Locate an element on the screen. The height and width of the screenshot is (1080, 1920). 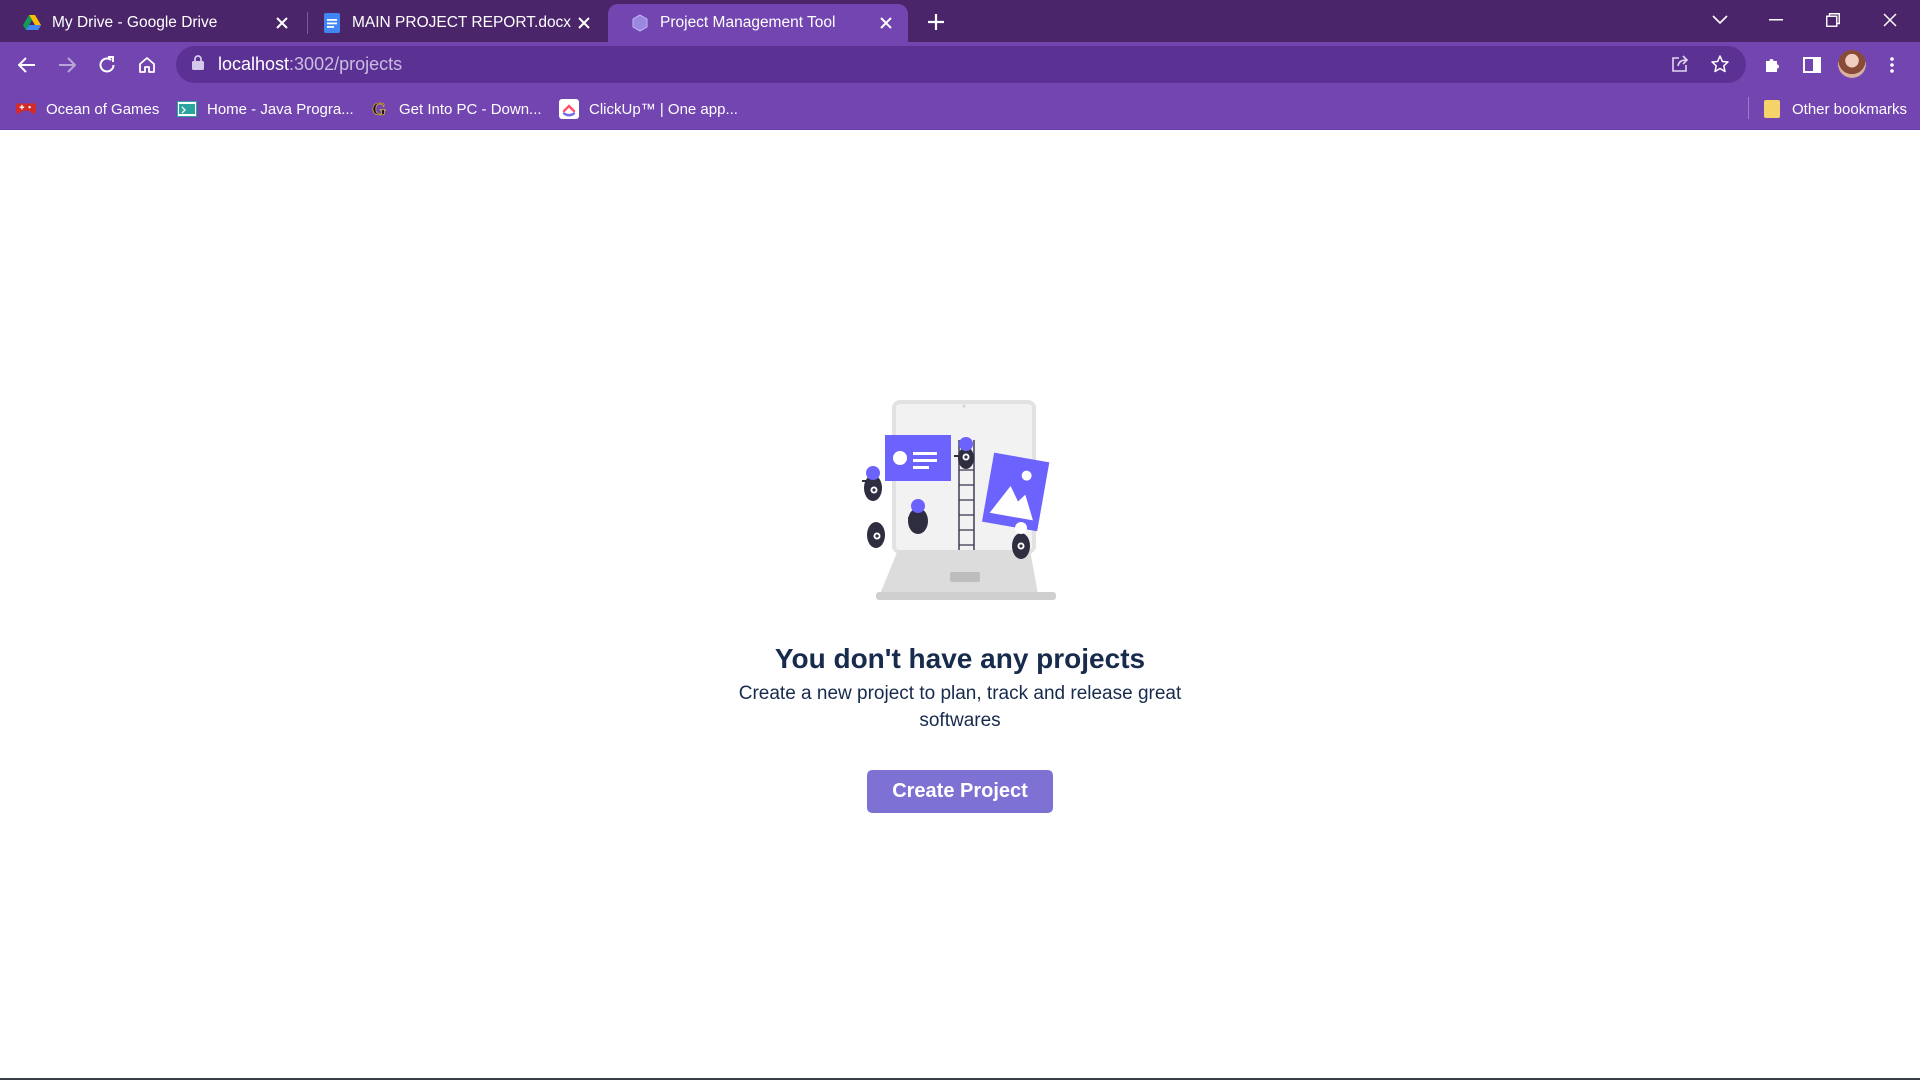
forward-button is located at coordinates (67, 65).